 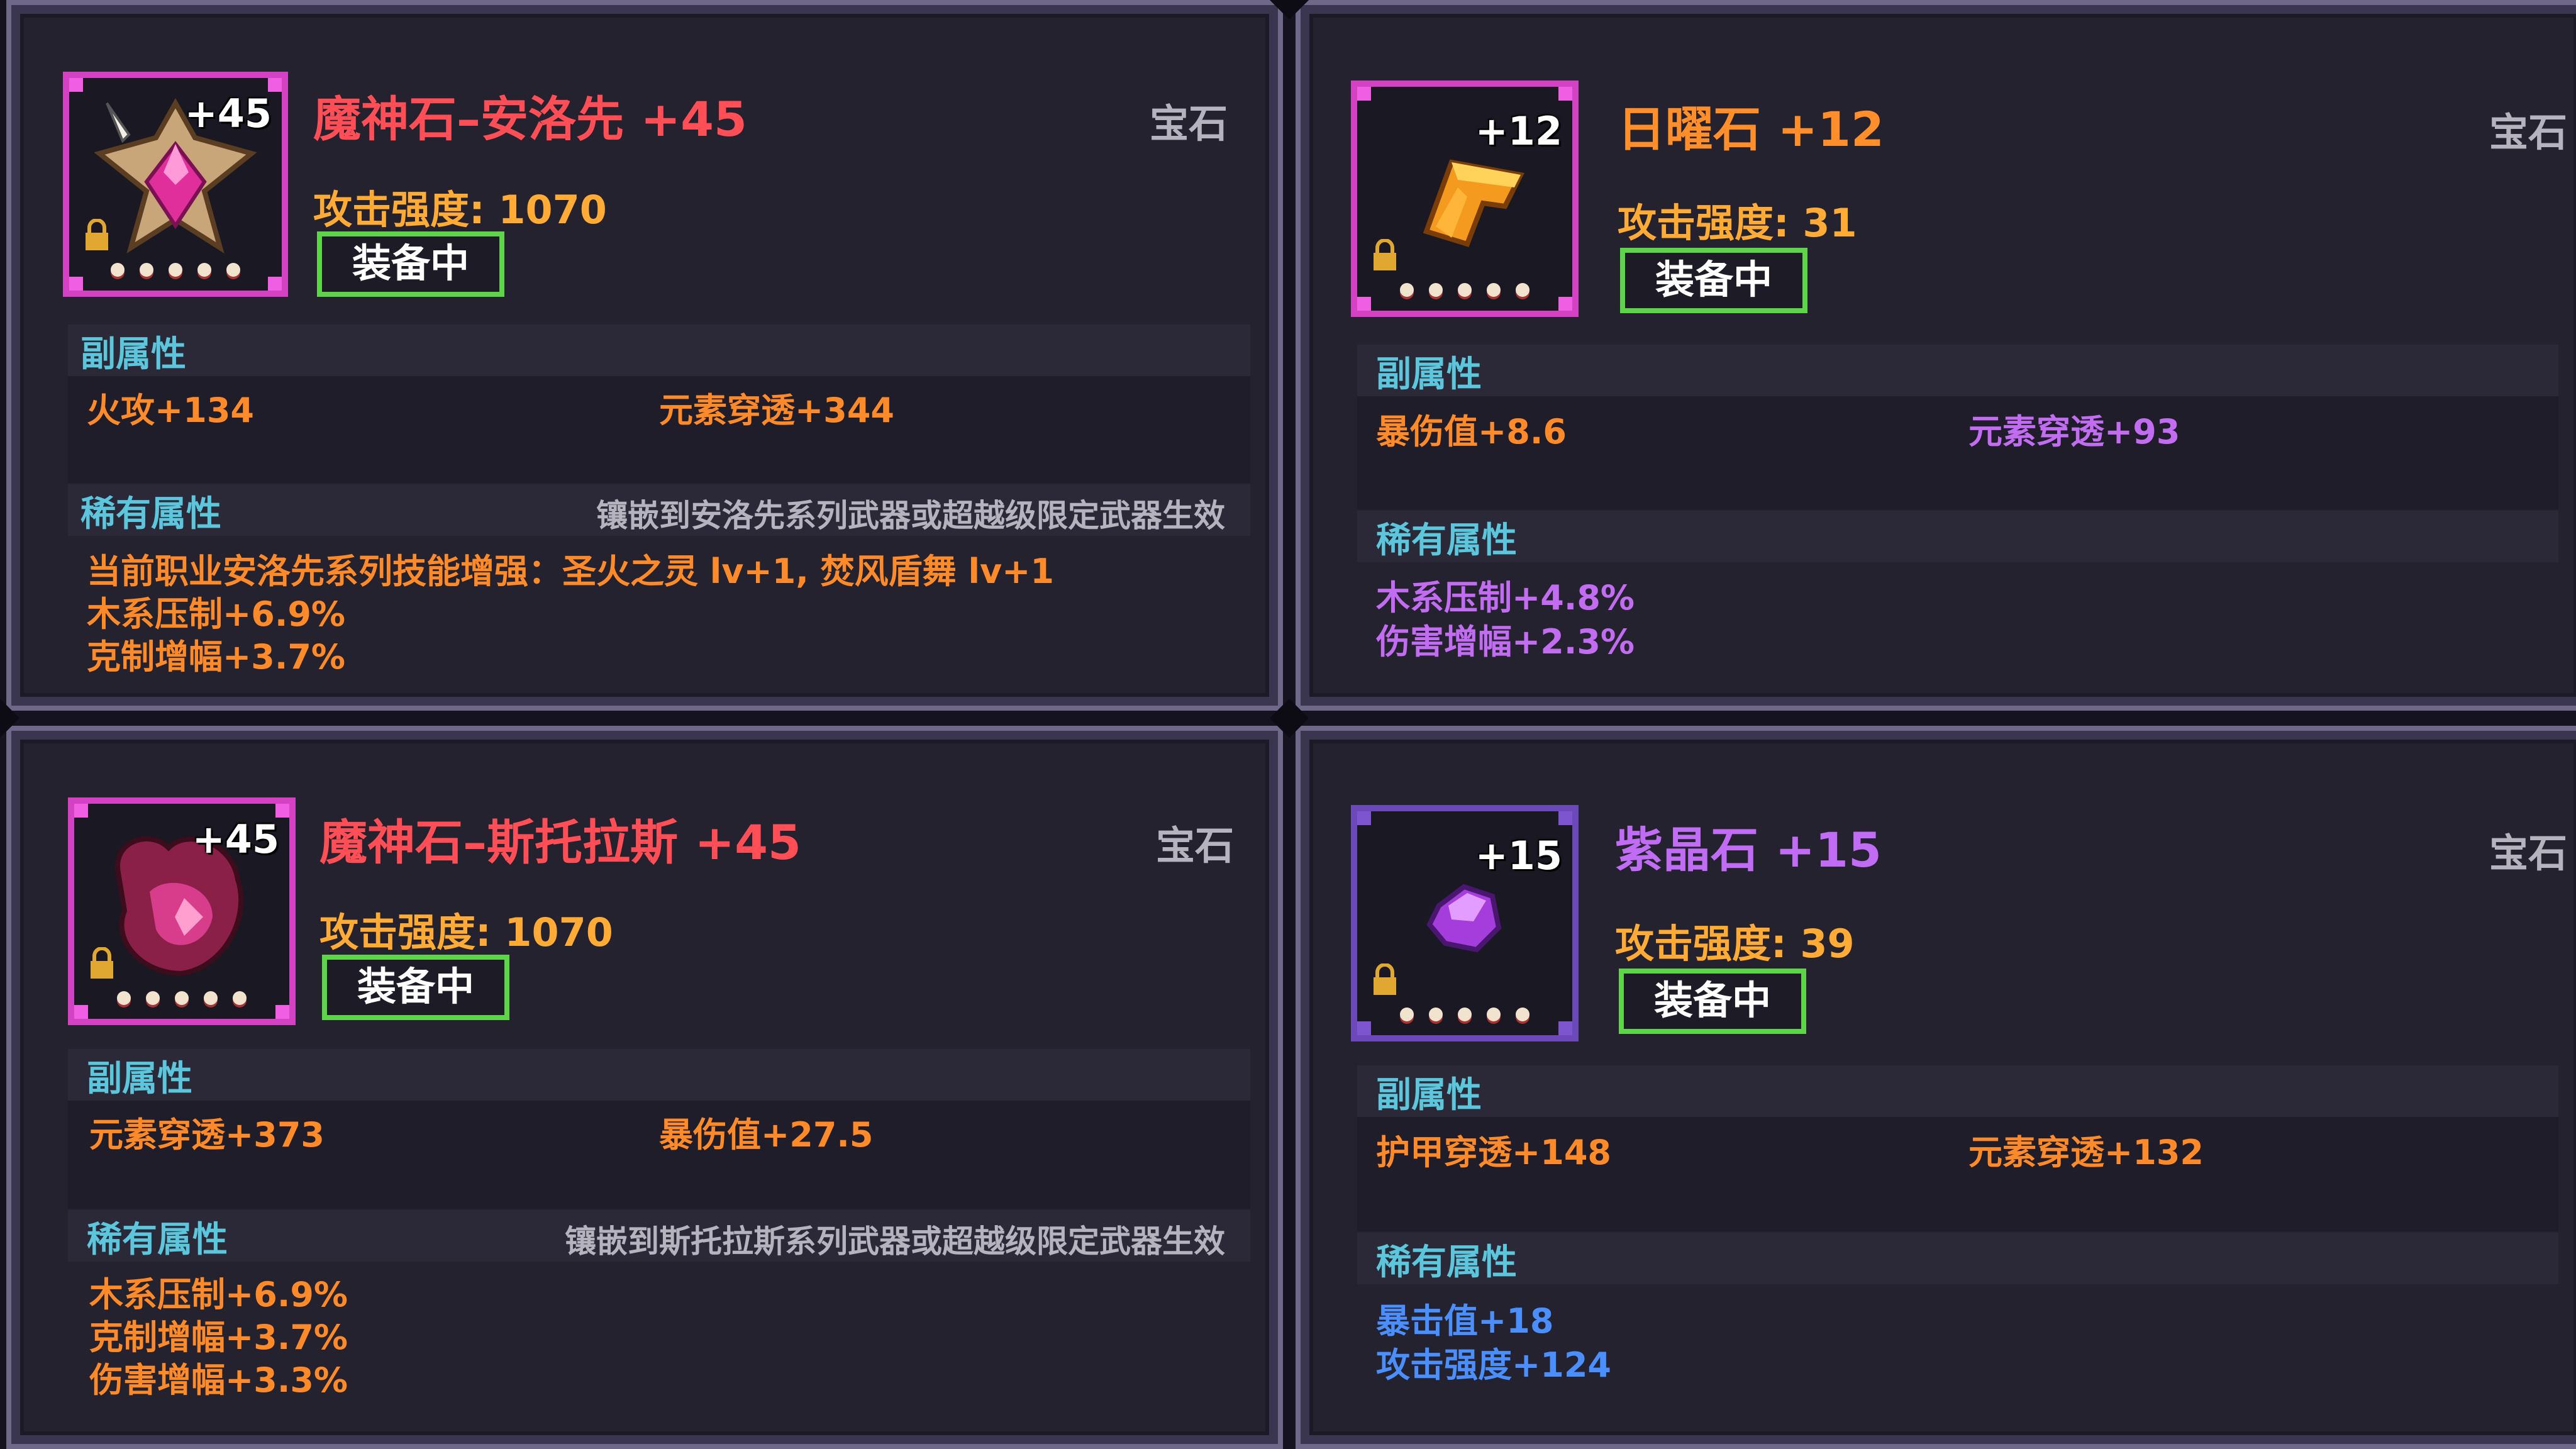 What do you see at coordinates (2074, 432) in the screenshot?
I see `sub-stat-2: 元素穿透+93` at bounding box center [2074, 432].